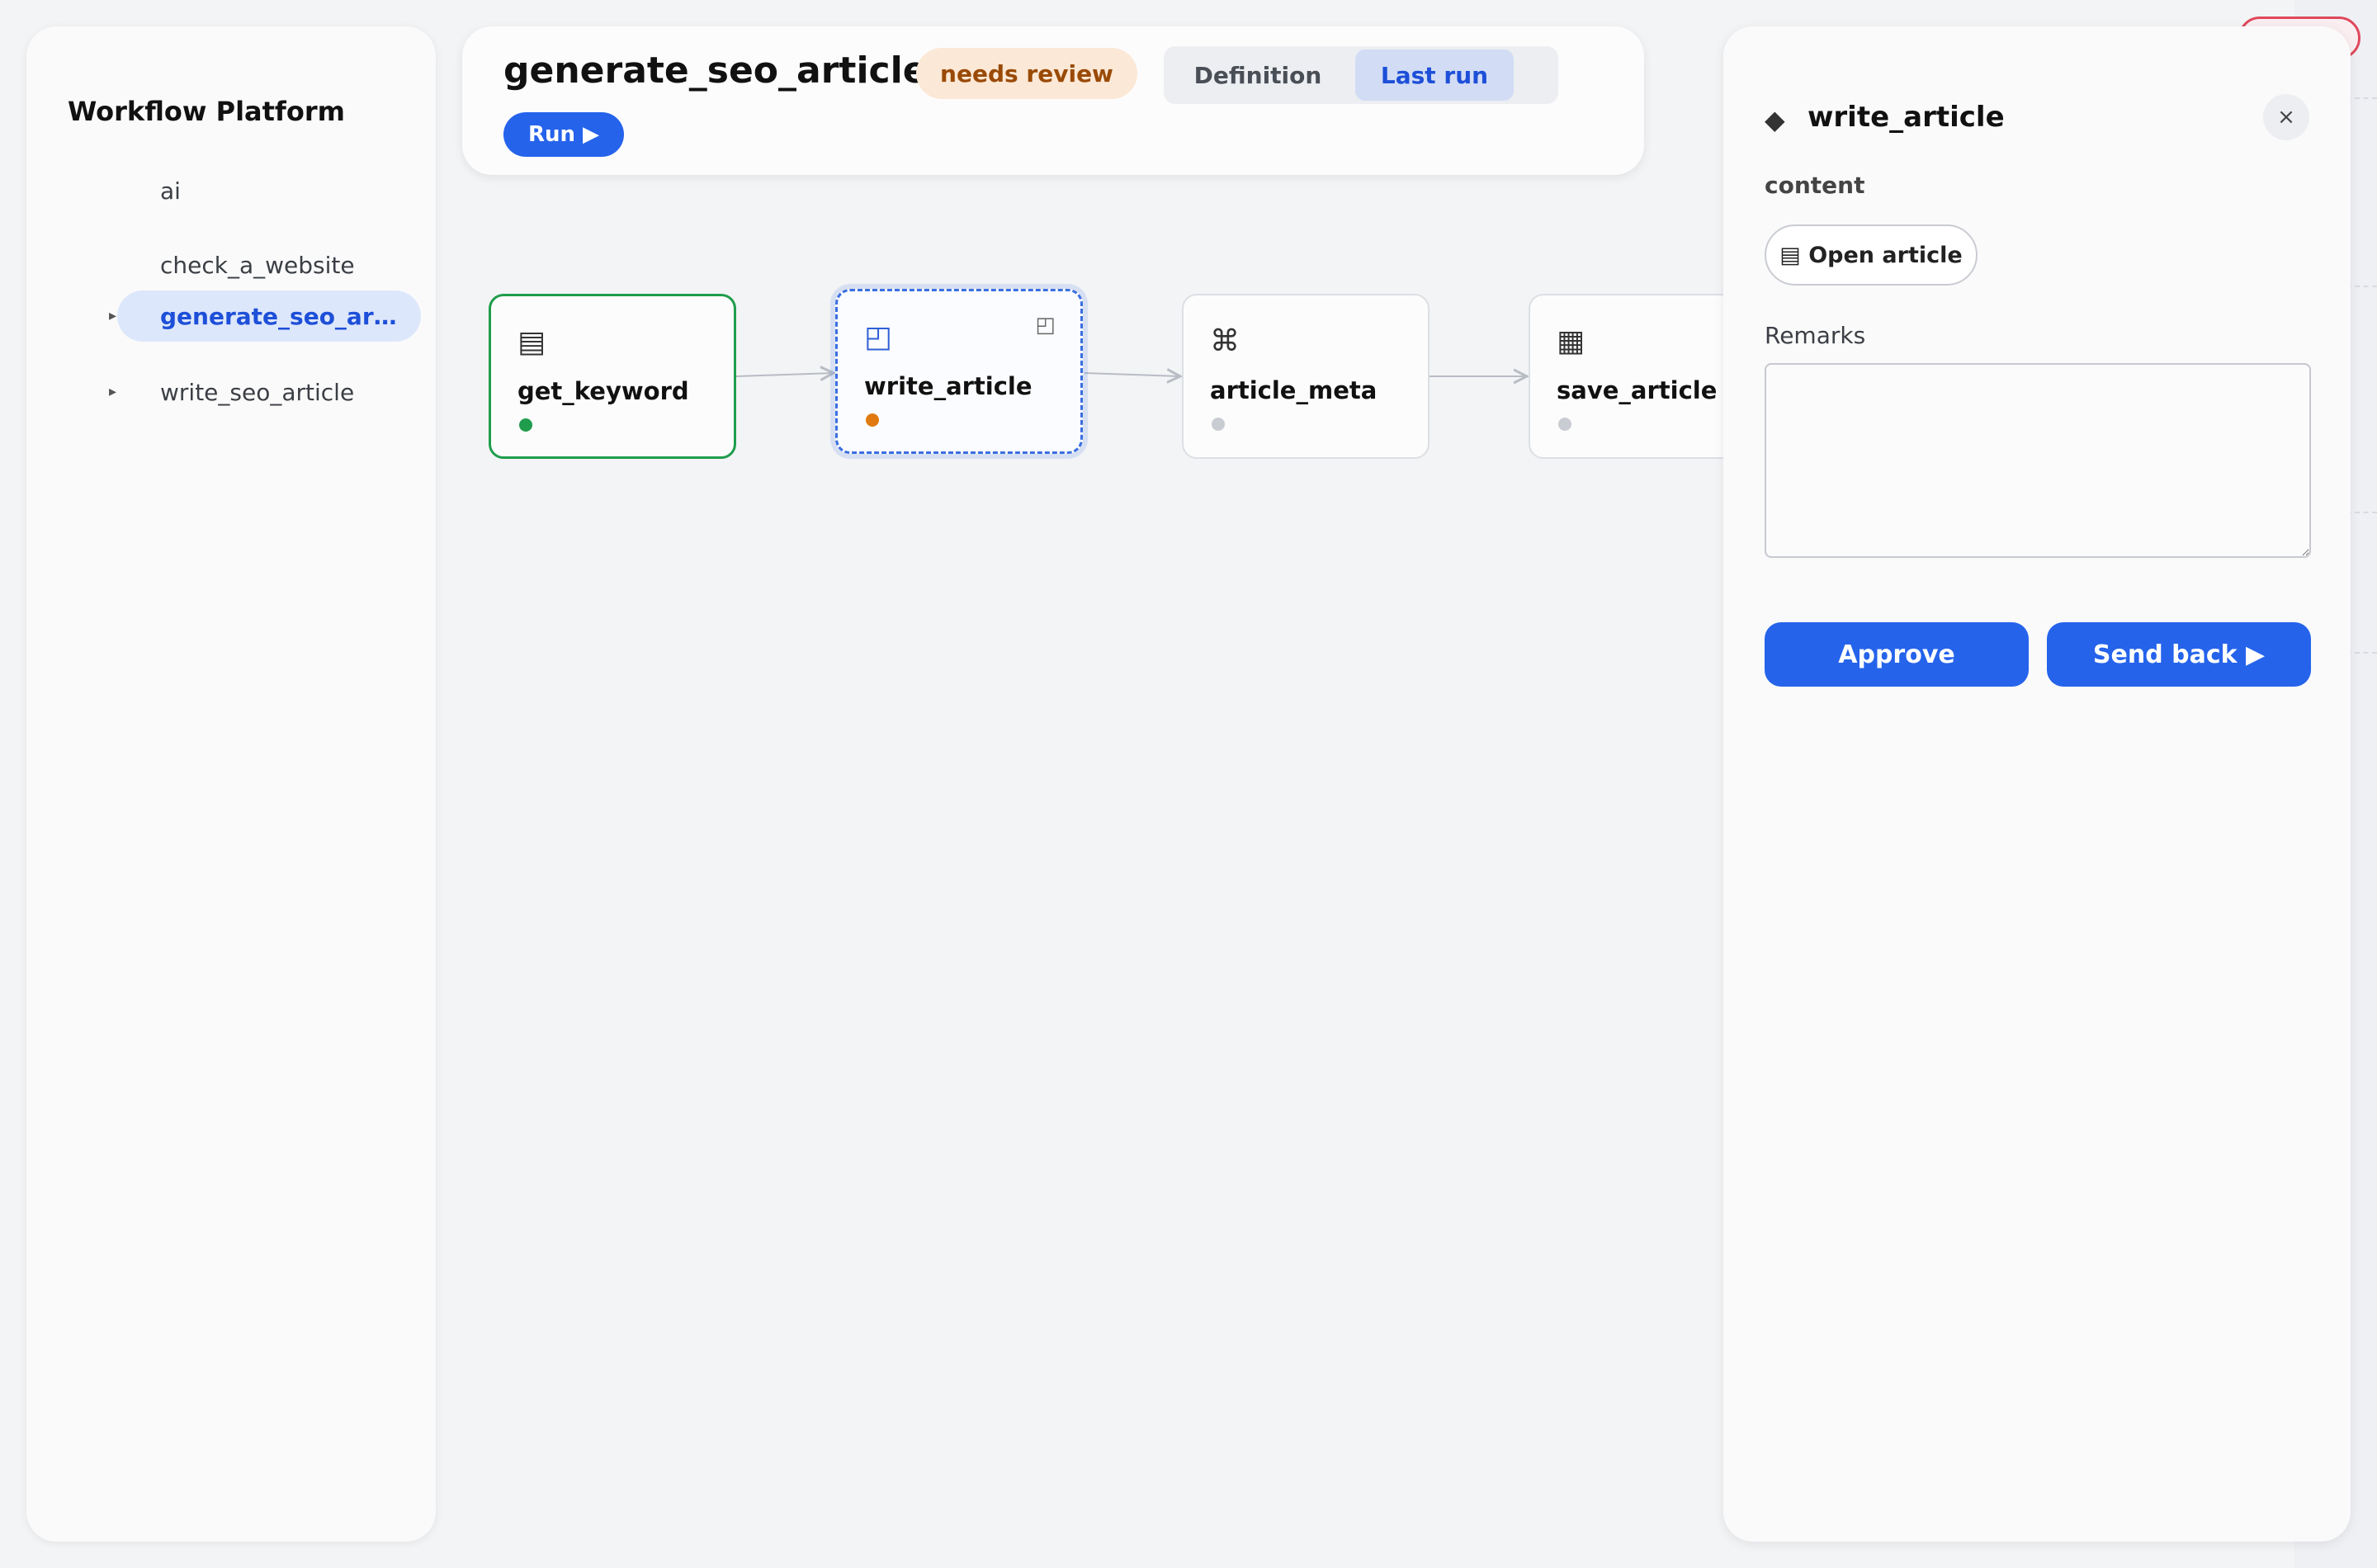  Describe the element at coordinates (531, 342) in the screenshot. I see `document-icon: ▤` at that location.